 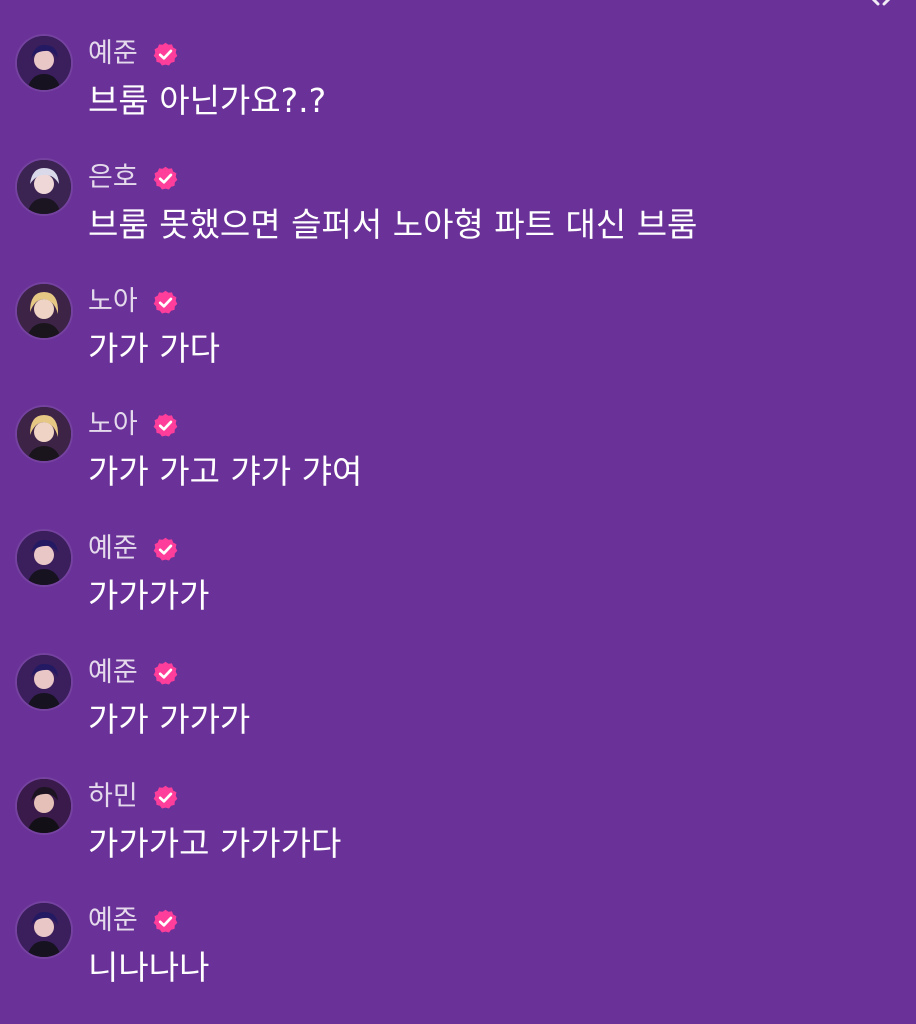 What do you see at coordinates (458, 555) in the screenshot?
I see `chat-message: 예준 가가가가` at bounding box center [458, 555].